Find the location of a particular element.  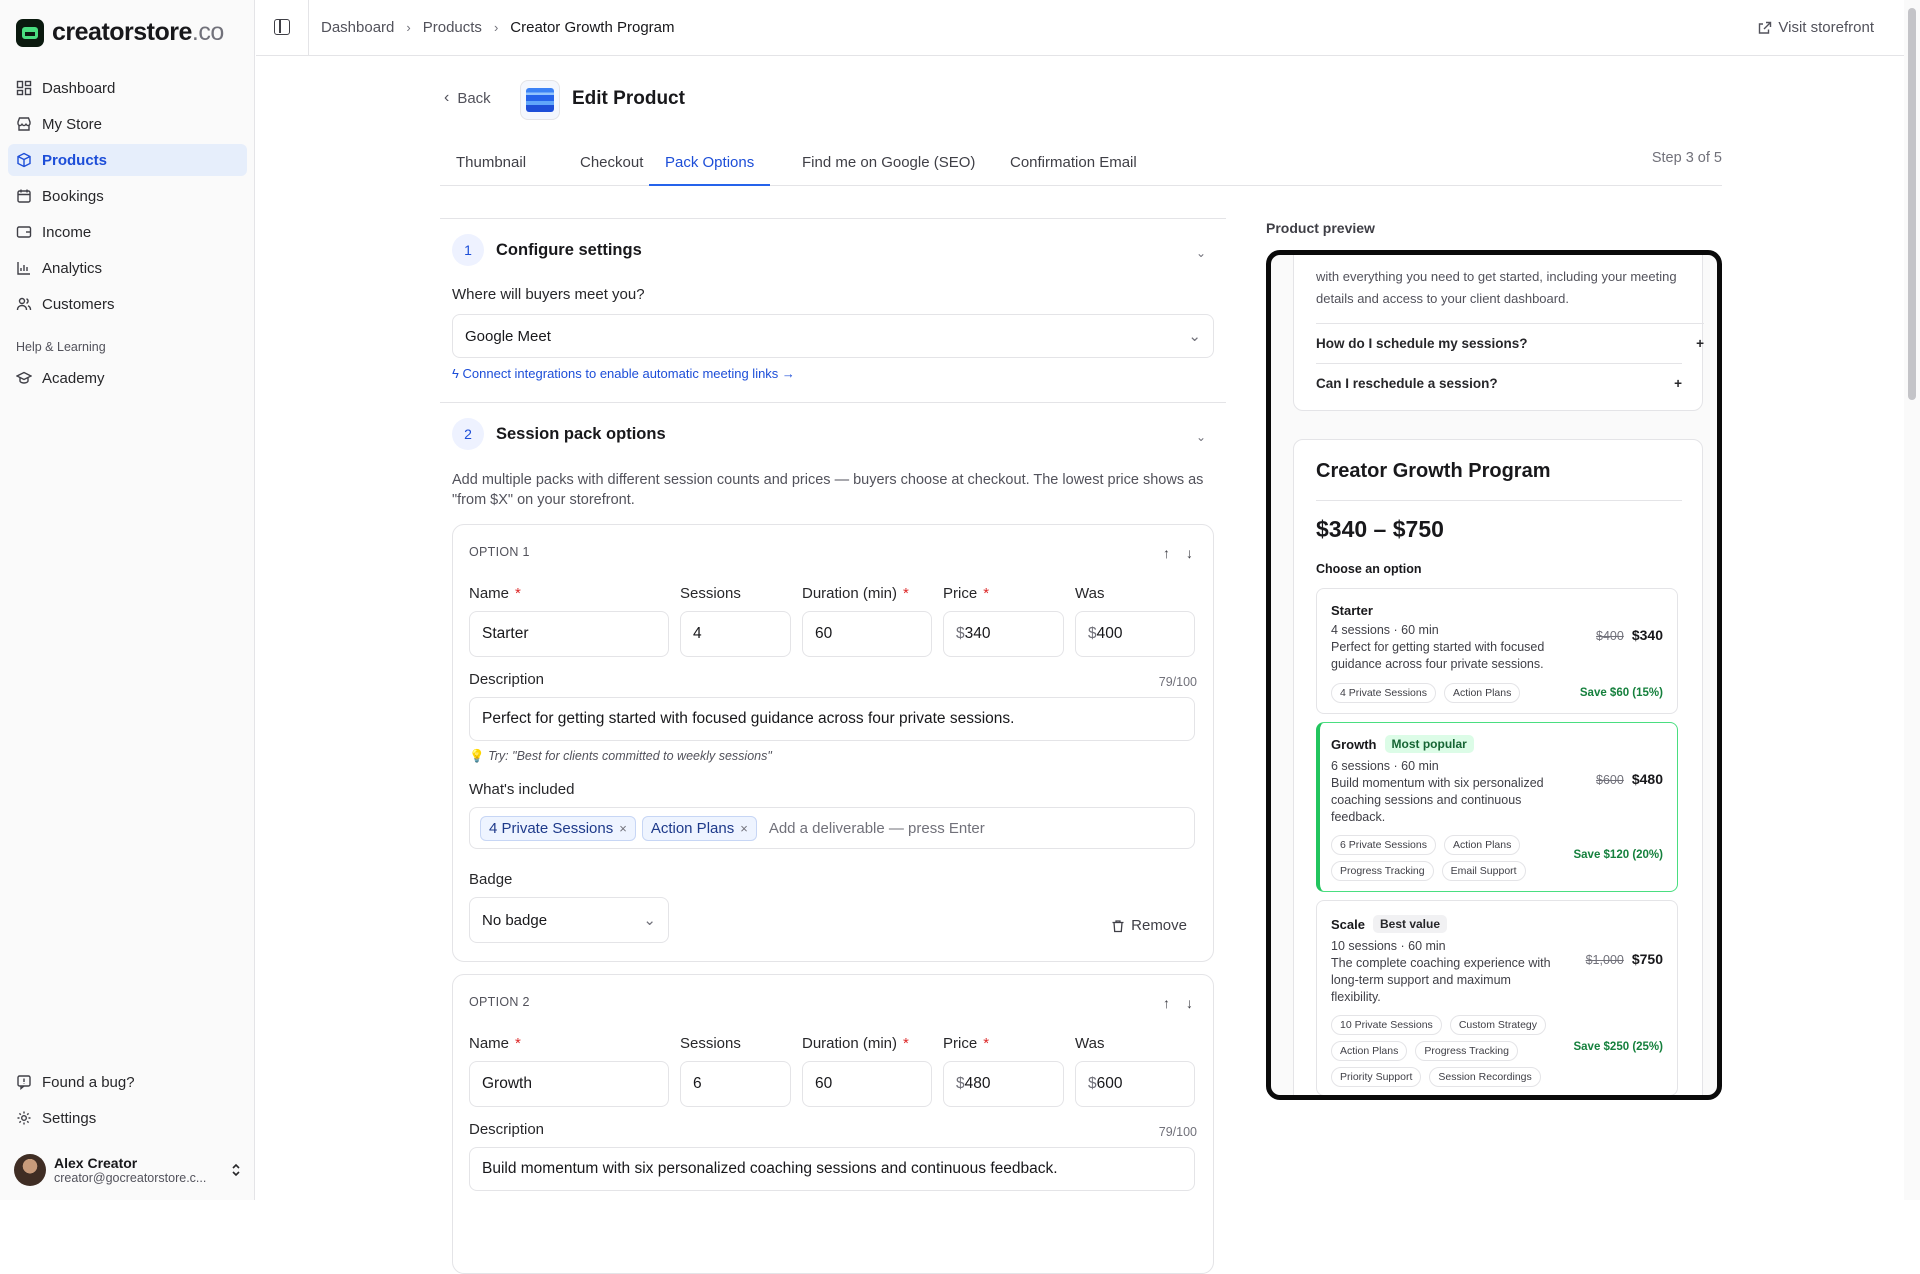

back-button: ‹ Back is located at coordinates (467, 98).